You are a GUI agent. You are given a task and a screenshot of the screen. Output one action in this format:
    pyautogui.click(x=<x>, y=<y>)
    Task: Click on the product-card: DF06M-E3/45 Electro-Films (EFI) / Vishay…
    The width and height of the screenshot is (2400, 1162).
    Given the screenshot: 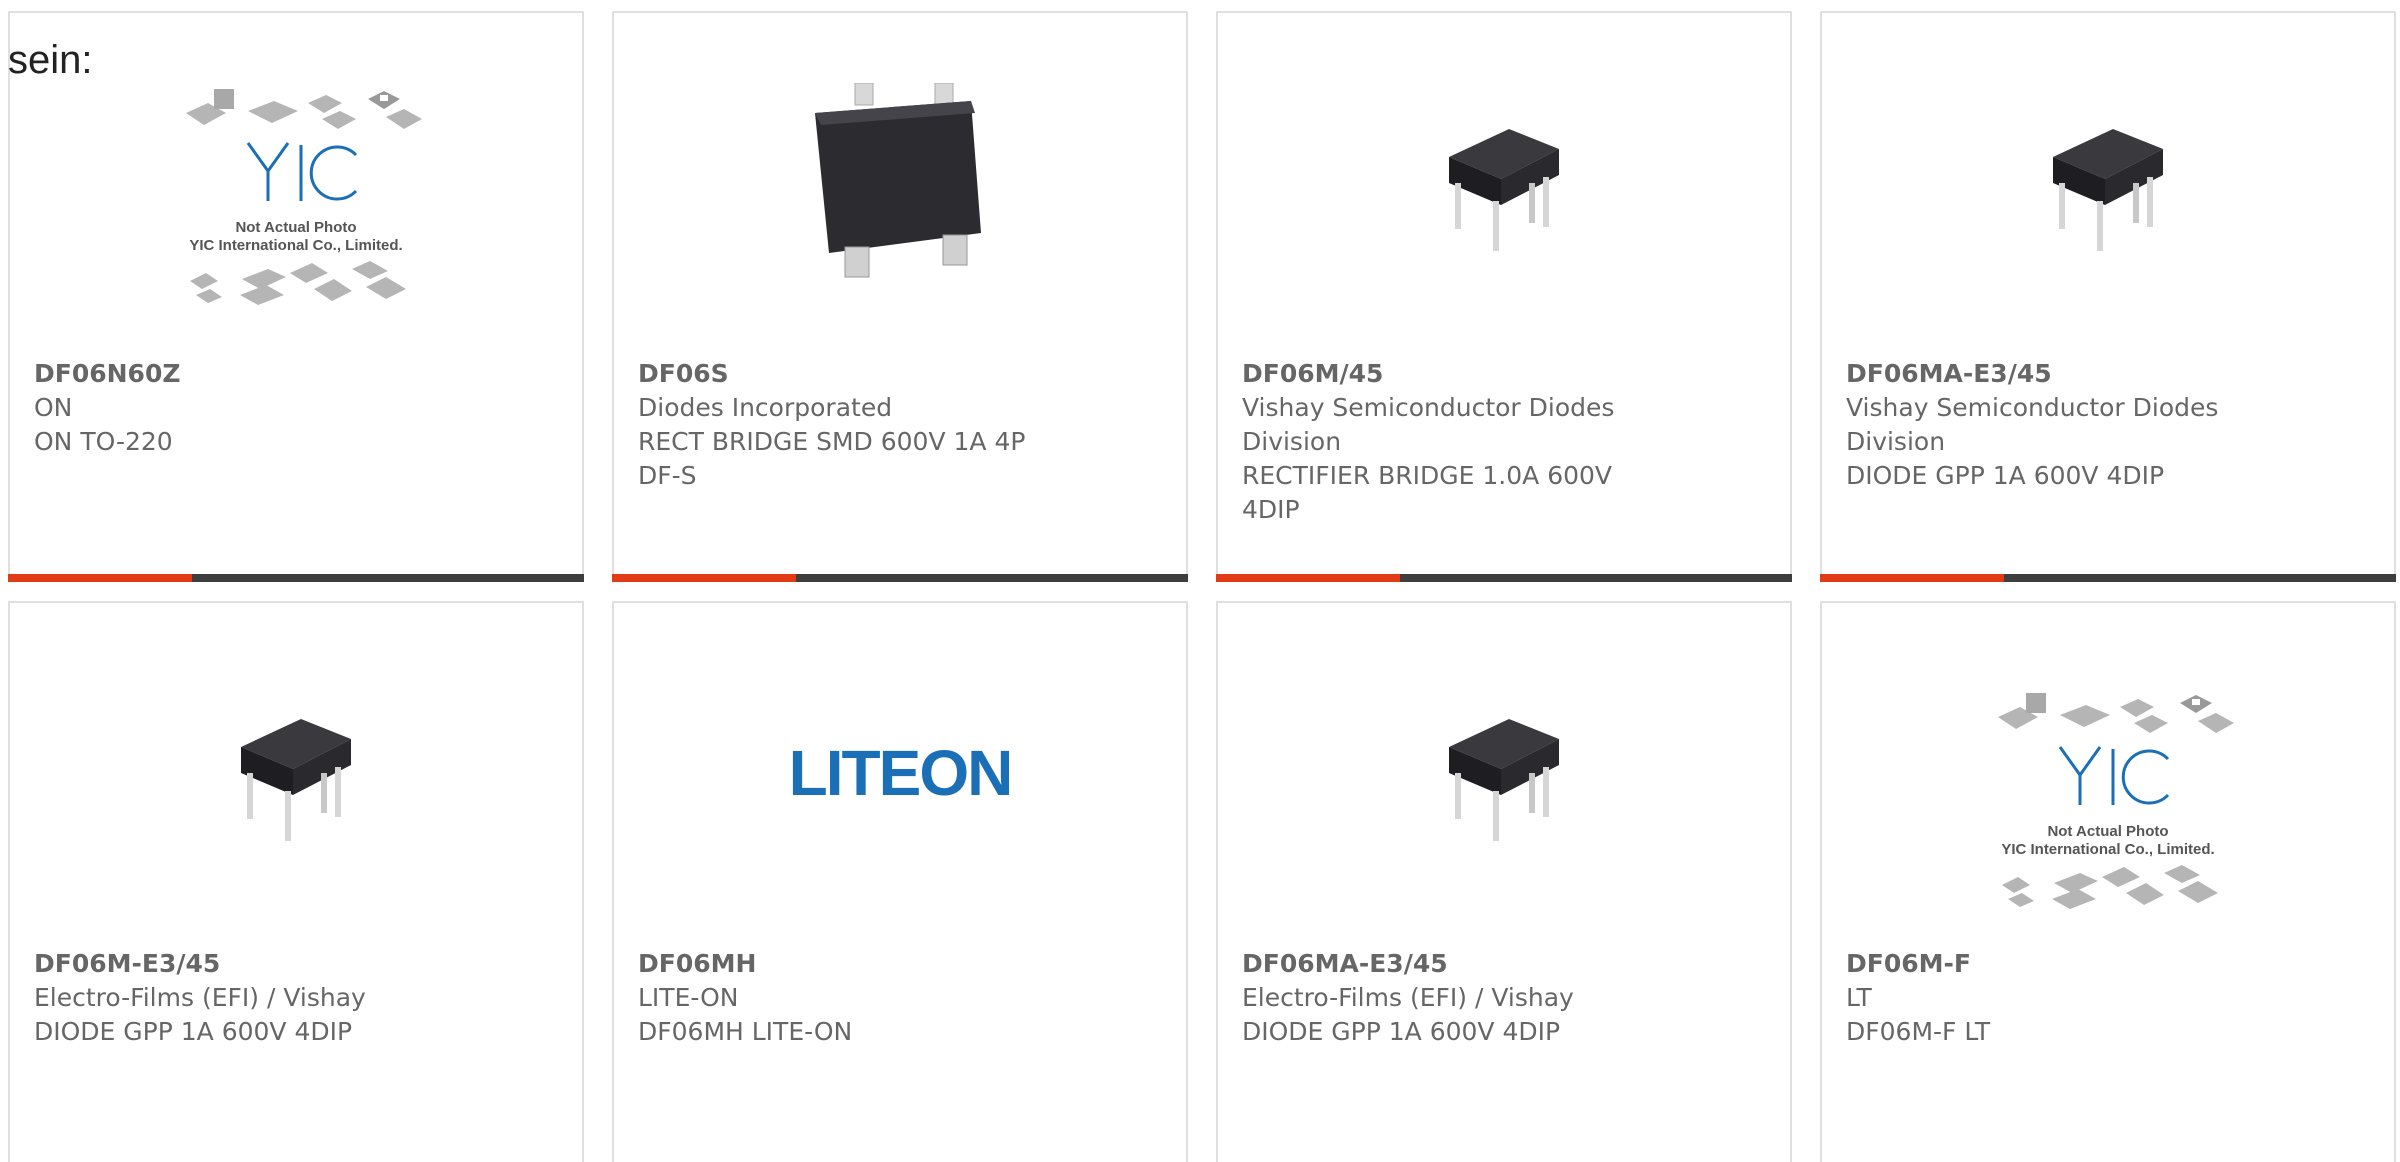 What is the action you would take?
    pyautogui.click(x=296, y=881)
    